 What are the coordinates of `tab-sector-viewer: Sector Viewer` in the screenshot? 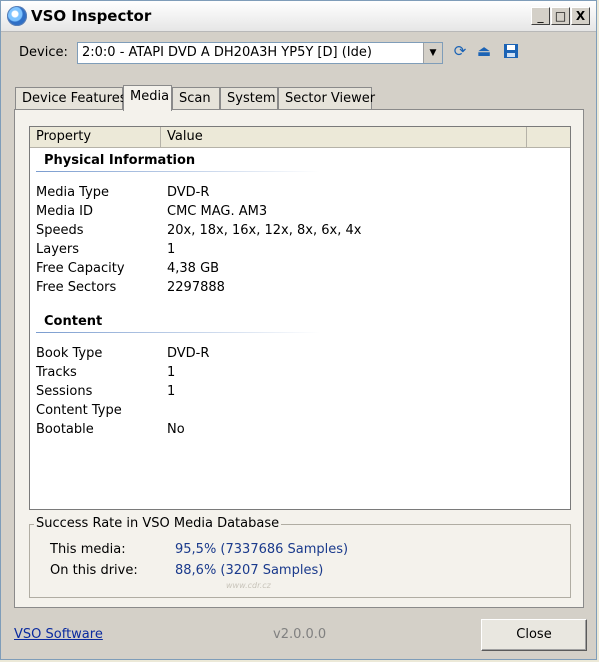 It's located at (326, 98).